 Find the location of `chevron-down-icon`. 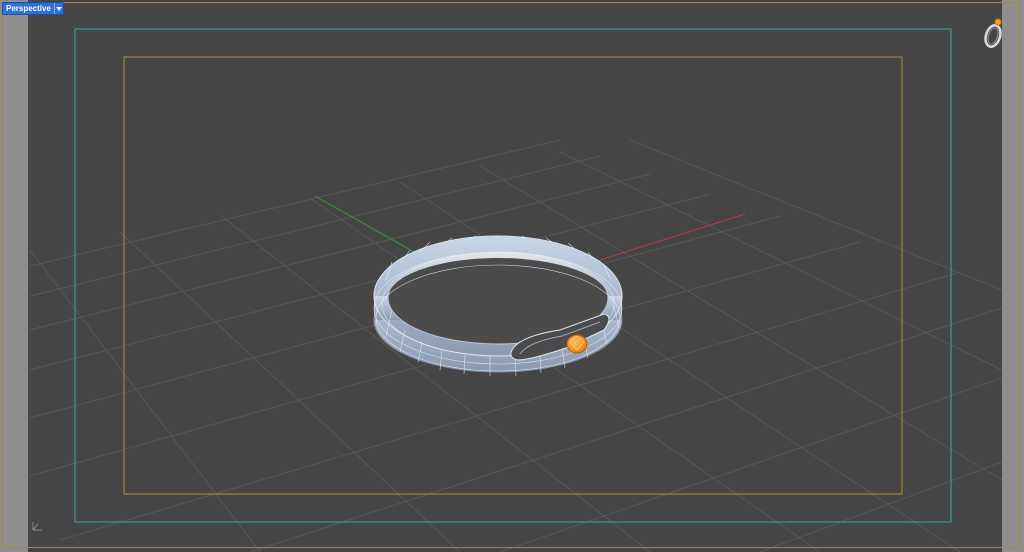

chevron-down-icon is located at coordinates (58, 8).